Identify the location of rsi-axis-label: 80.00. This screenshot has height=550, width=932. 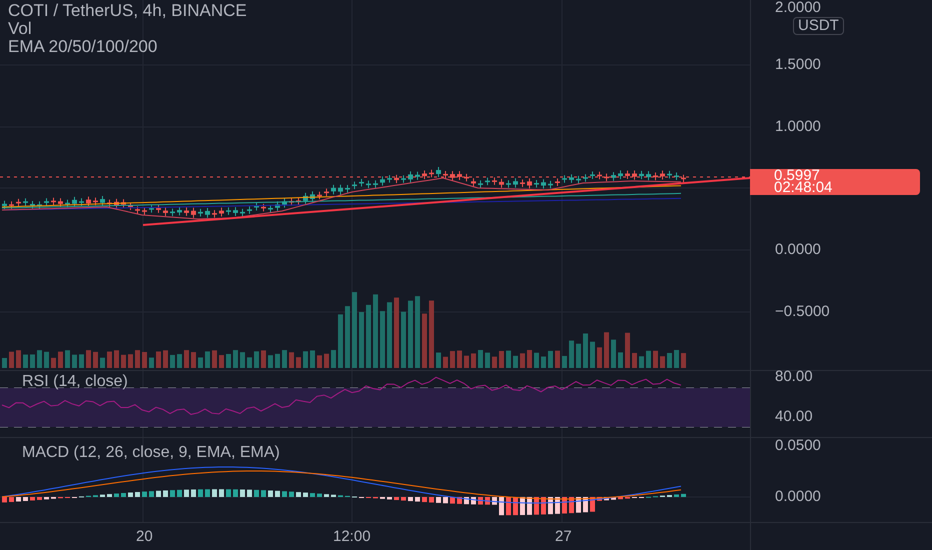
(794, 377).